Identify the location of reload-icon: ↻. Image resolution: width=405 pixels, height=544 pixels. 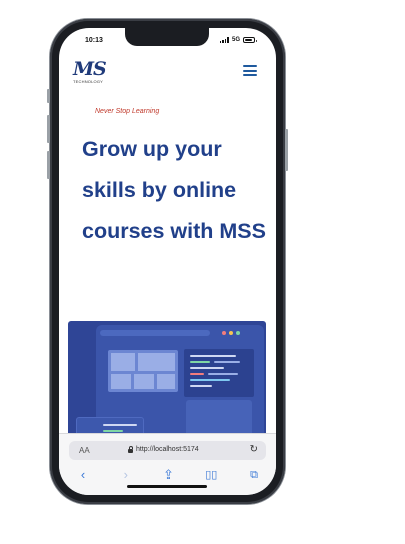
(254, 449).